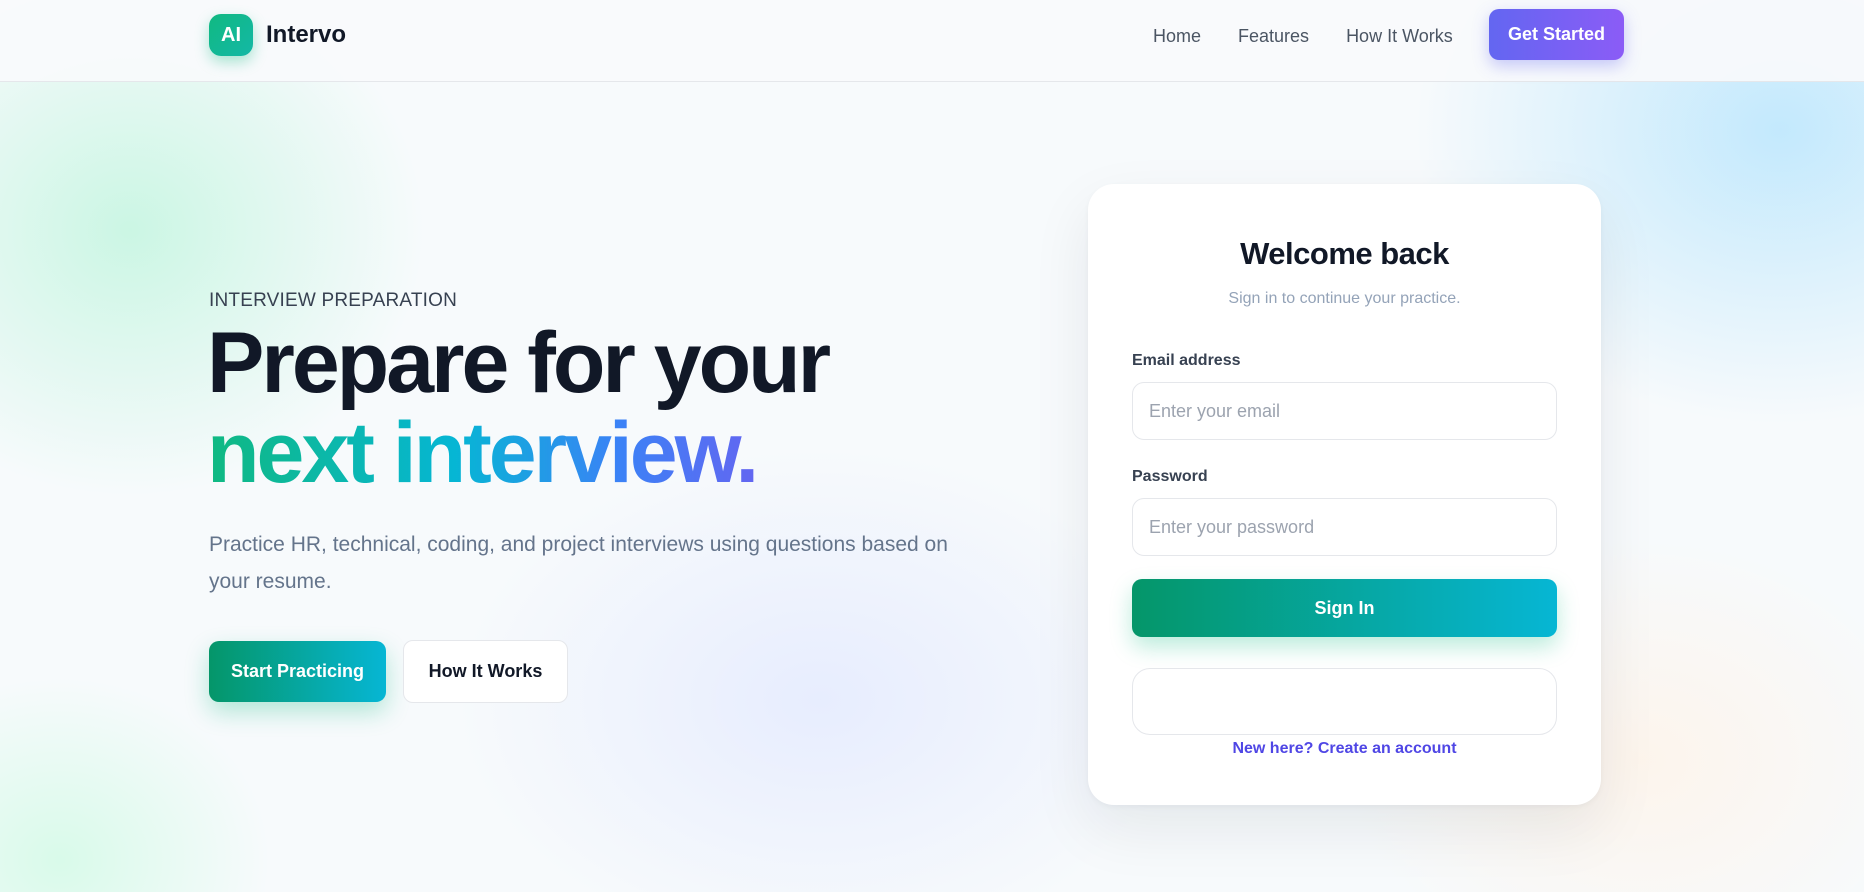 The height and width of the screenshot is (892, 1864). Describe the element at coordinates (1344, 608) in the screenshot. I see `sign-in-button: Sign In` at that location.